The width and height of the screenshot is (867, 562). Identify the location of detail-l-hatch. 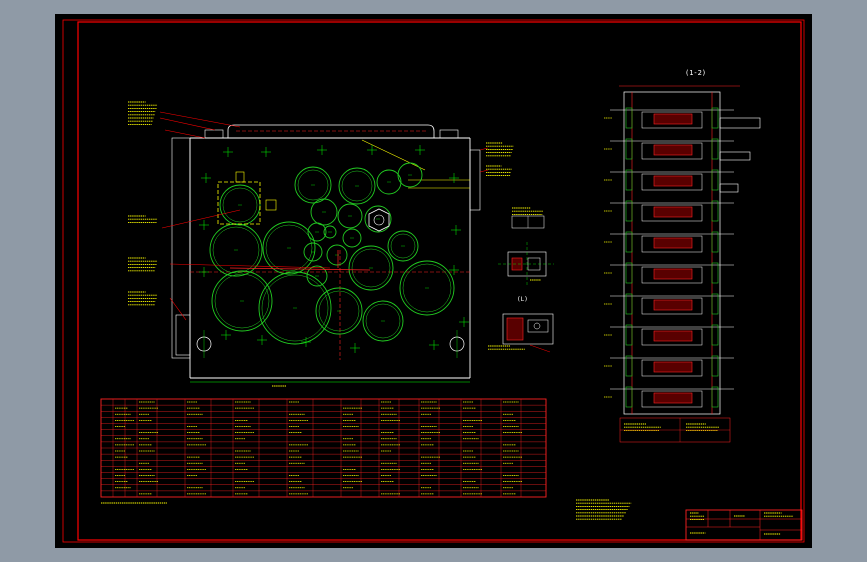
(515, 329).